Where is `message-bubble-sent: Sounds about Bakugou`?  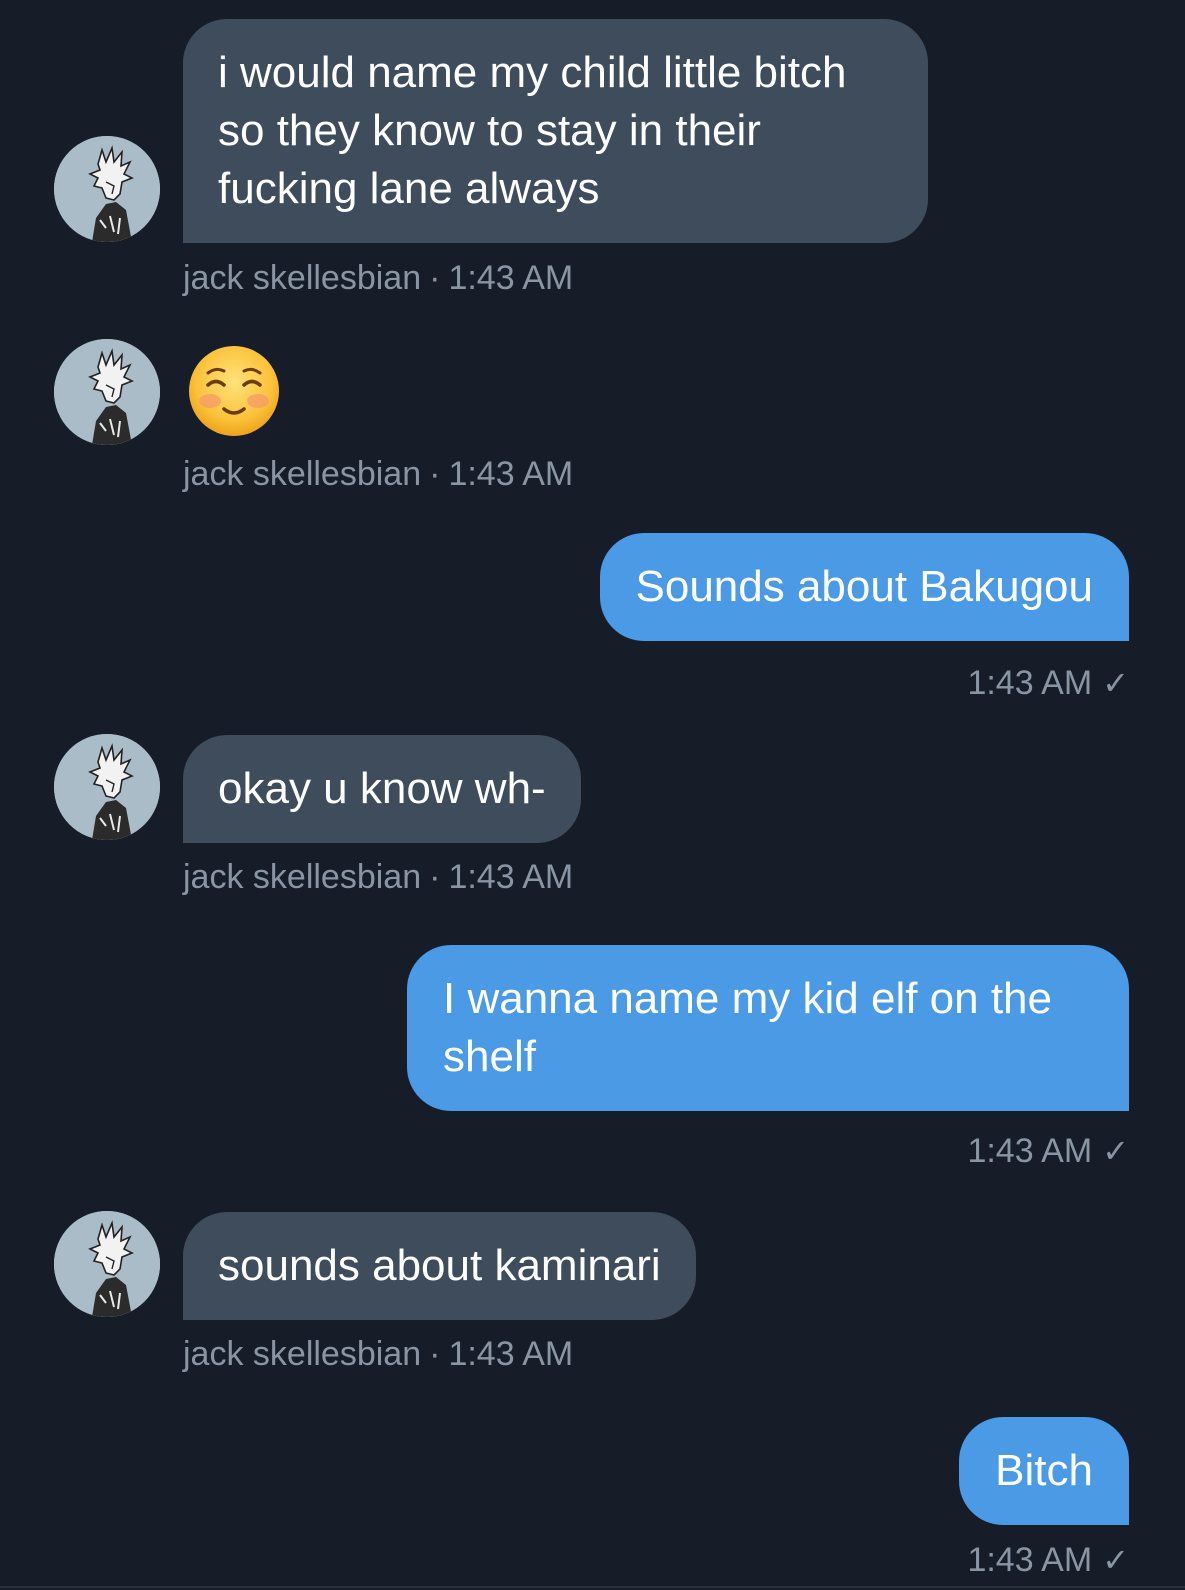 message-bubble-sent: Sounds about Bakugou is located at coordinates (864, 587).